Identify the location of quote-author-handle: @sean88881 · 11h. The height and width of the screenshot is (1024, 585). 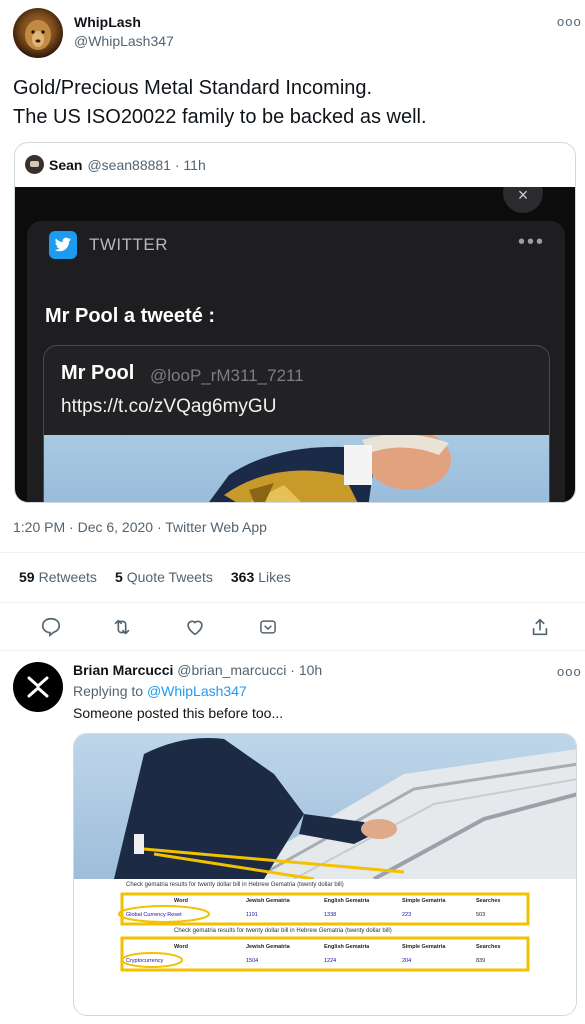
(146, 165).